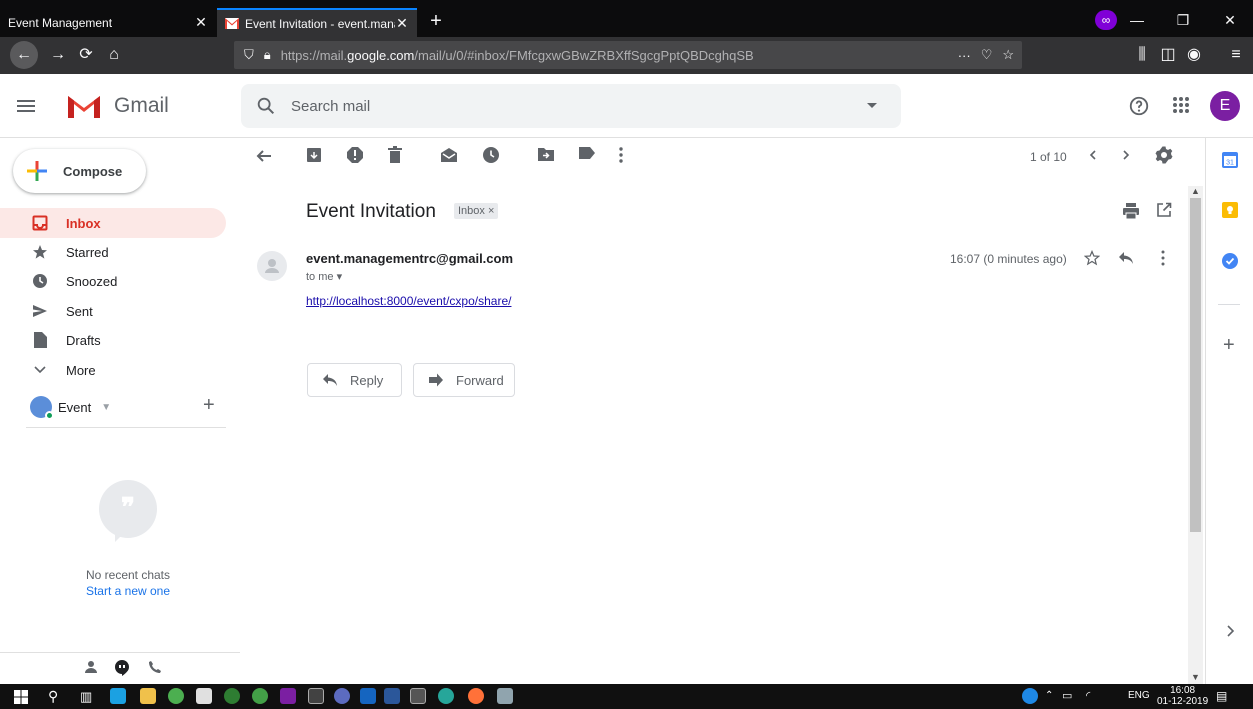 This screenshot has width=1253, height=709. I want to click on message-more-icon, so click(1163, 258).